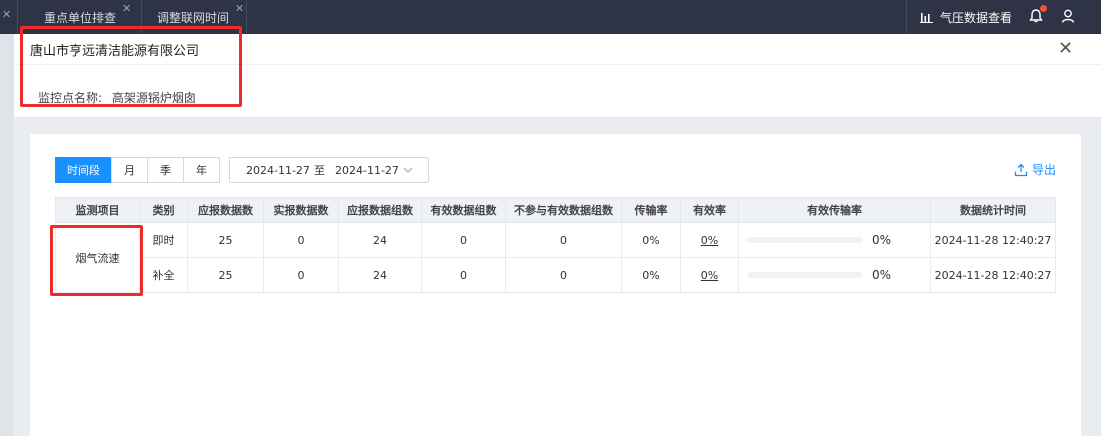  What do you see at coordinates (96, 260) in the screenshot?
I see `highlight-box-item` at bounding box center [96, 260].